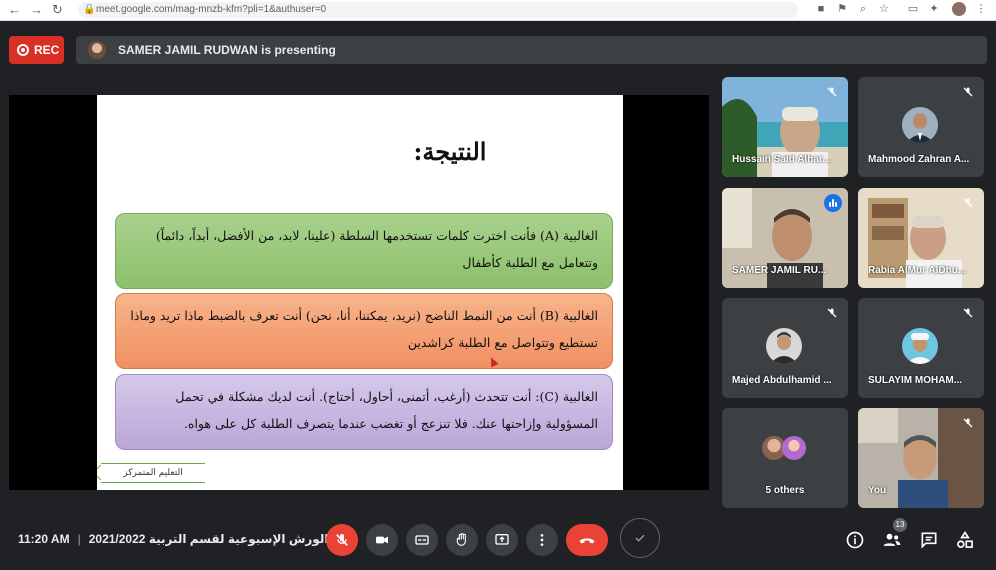 This screenshot has width=996, height=570. Describe the element at coordinates (153, 473) in the screenshot. I see `slide-footer-tag: التعليم المتمركز` at that location.